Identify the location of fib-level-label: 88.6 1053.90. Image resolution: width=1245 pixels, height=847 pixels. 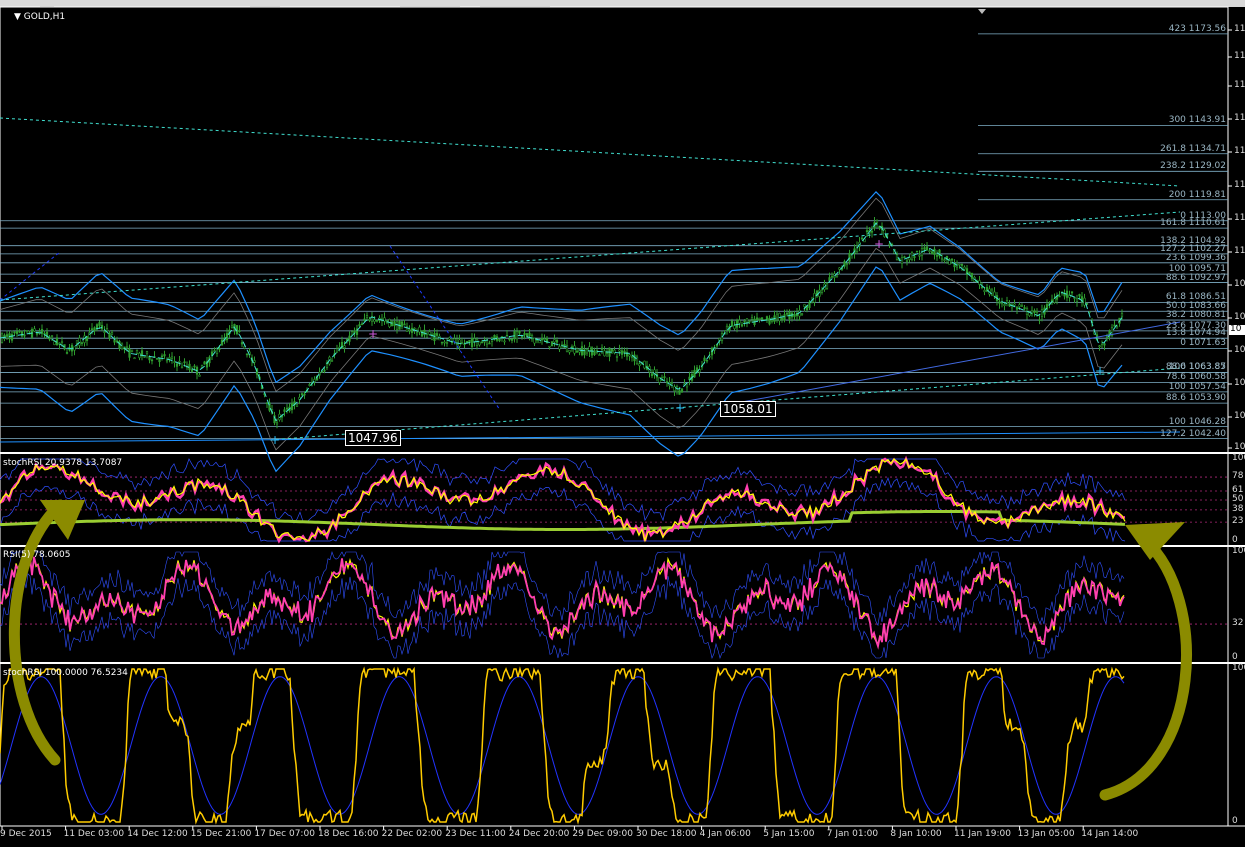
(1195, 398).